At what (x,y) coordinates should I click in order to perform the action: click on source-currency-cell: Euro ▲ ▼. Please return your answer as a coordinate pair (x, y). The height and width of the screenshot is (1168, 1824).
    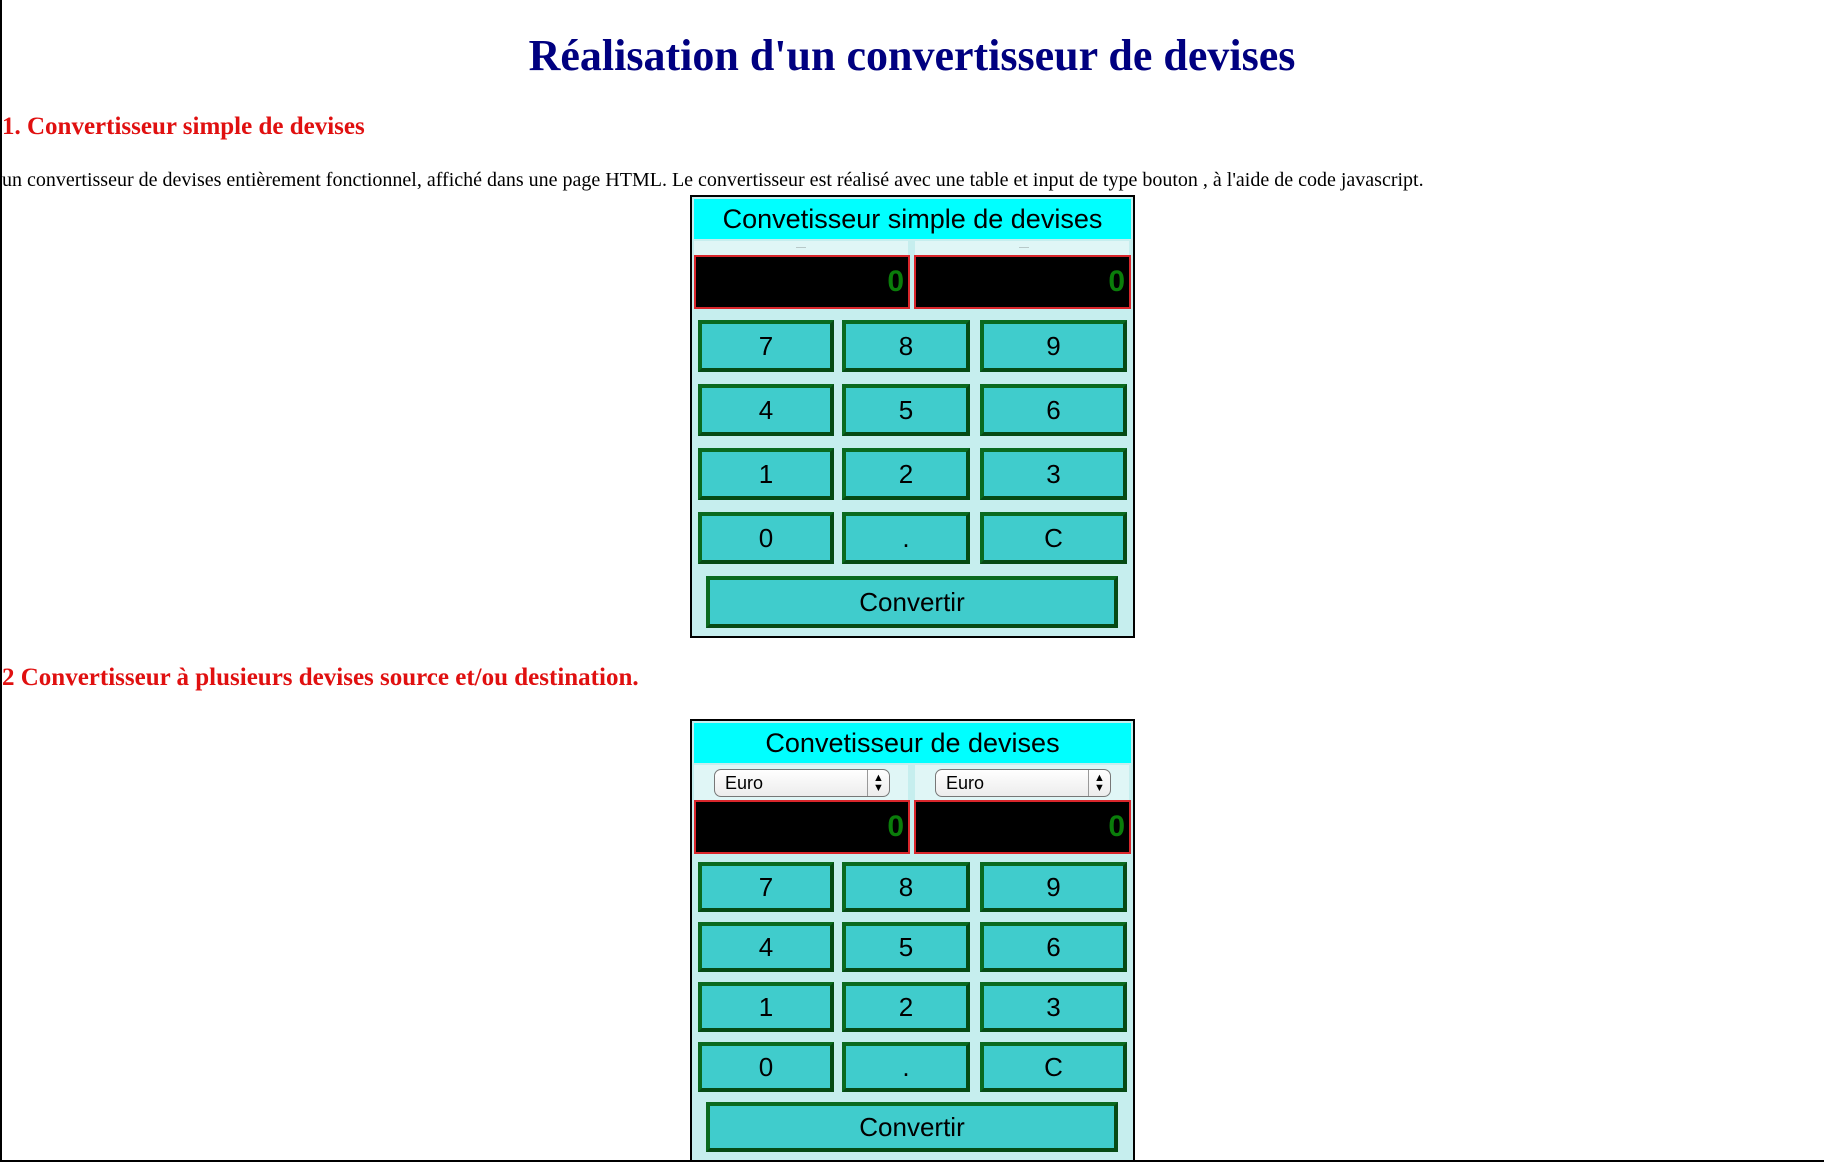
    Looking at the image, I should click on (801, 784).